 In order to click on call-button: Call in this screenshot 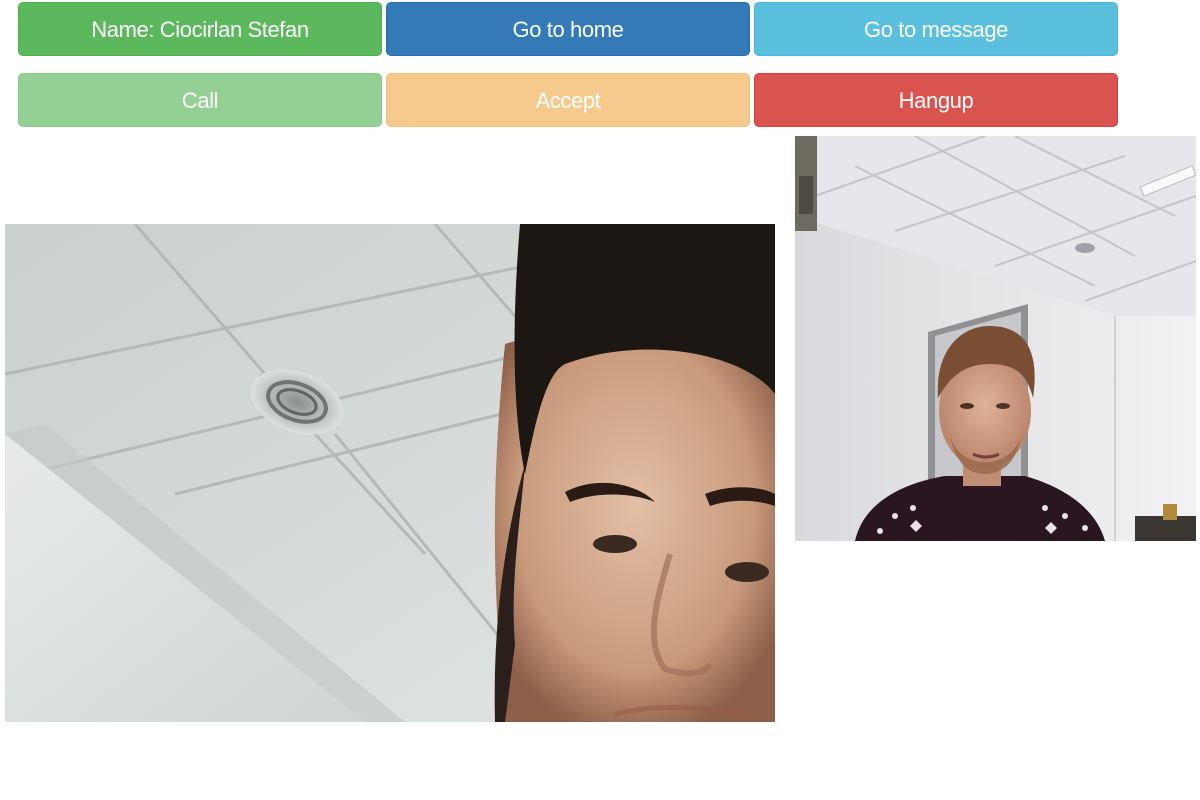, I will do `click(200, 100)`.